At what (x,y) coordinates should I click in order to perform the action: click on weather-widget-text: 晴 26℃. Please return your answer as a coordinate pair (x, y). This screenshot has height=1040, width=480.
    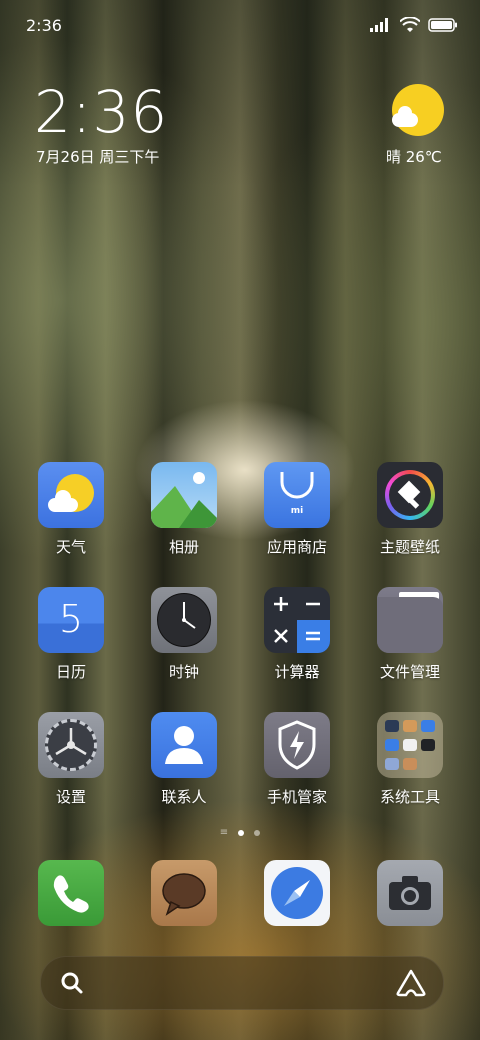
    Looking at the image, I should click on (414, 156).